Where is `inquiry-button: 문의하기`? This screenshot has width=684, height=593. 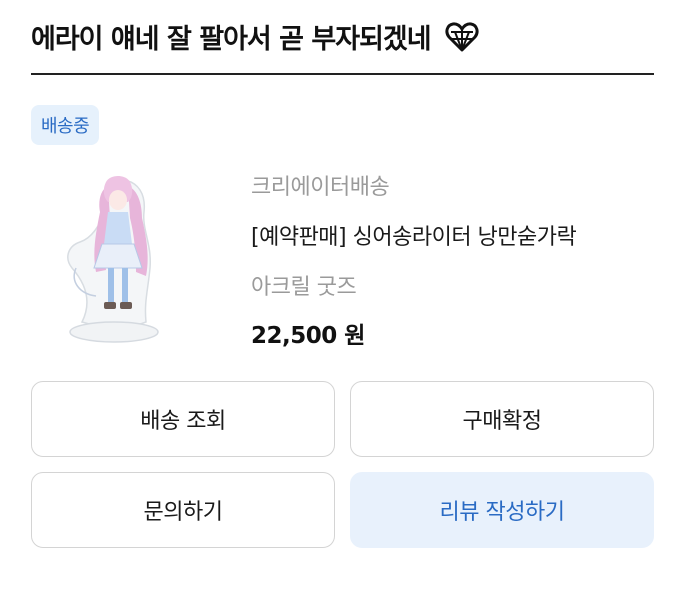
inquiry-button: 문의하기 is located at coordinates (183, 510).